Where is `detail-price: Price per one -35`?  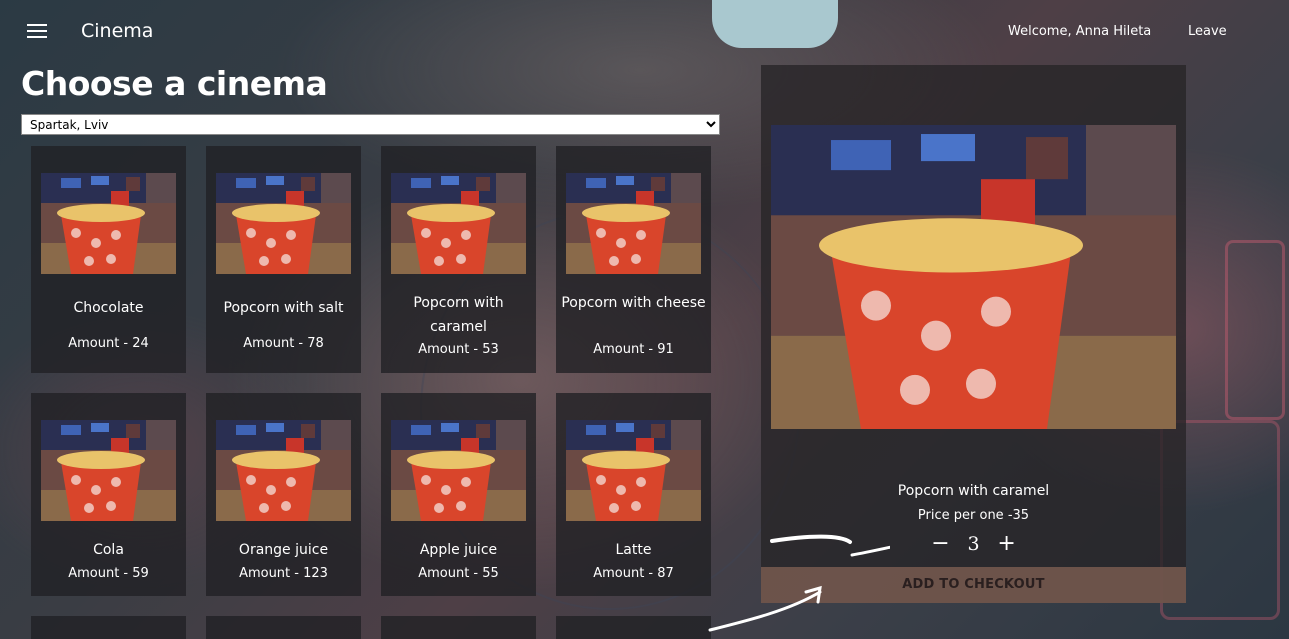 detail-price: Price per one -35 is located at coordinates (973, 515).